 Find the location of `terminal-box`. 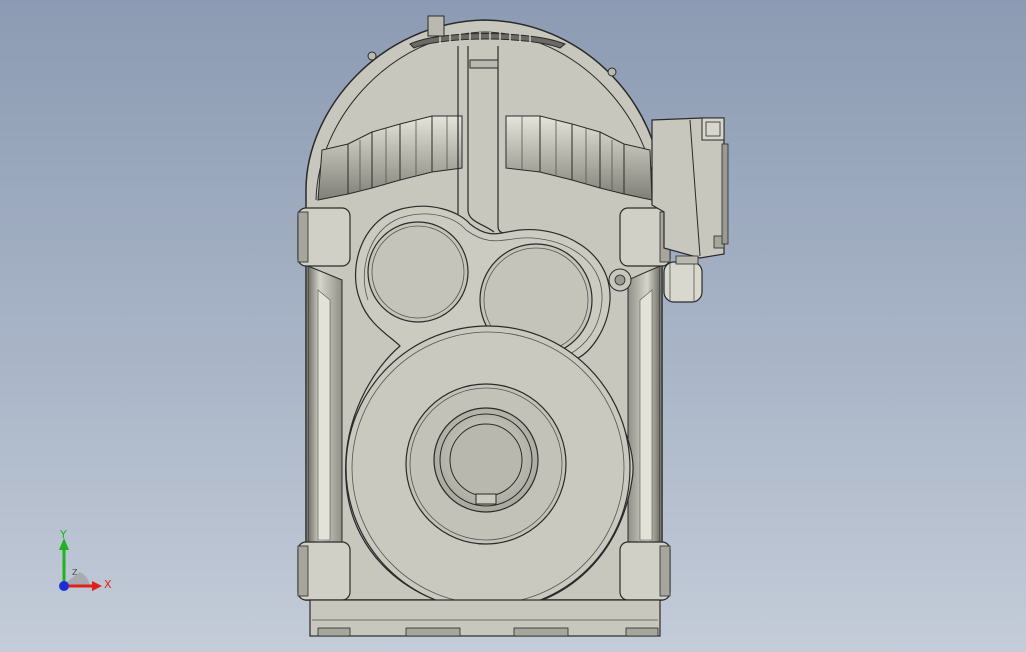

terminal-box is located at coordinates (690, 188).